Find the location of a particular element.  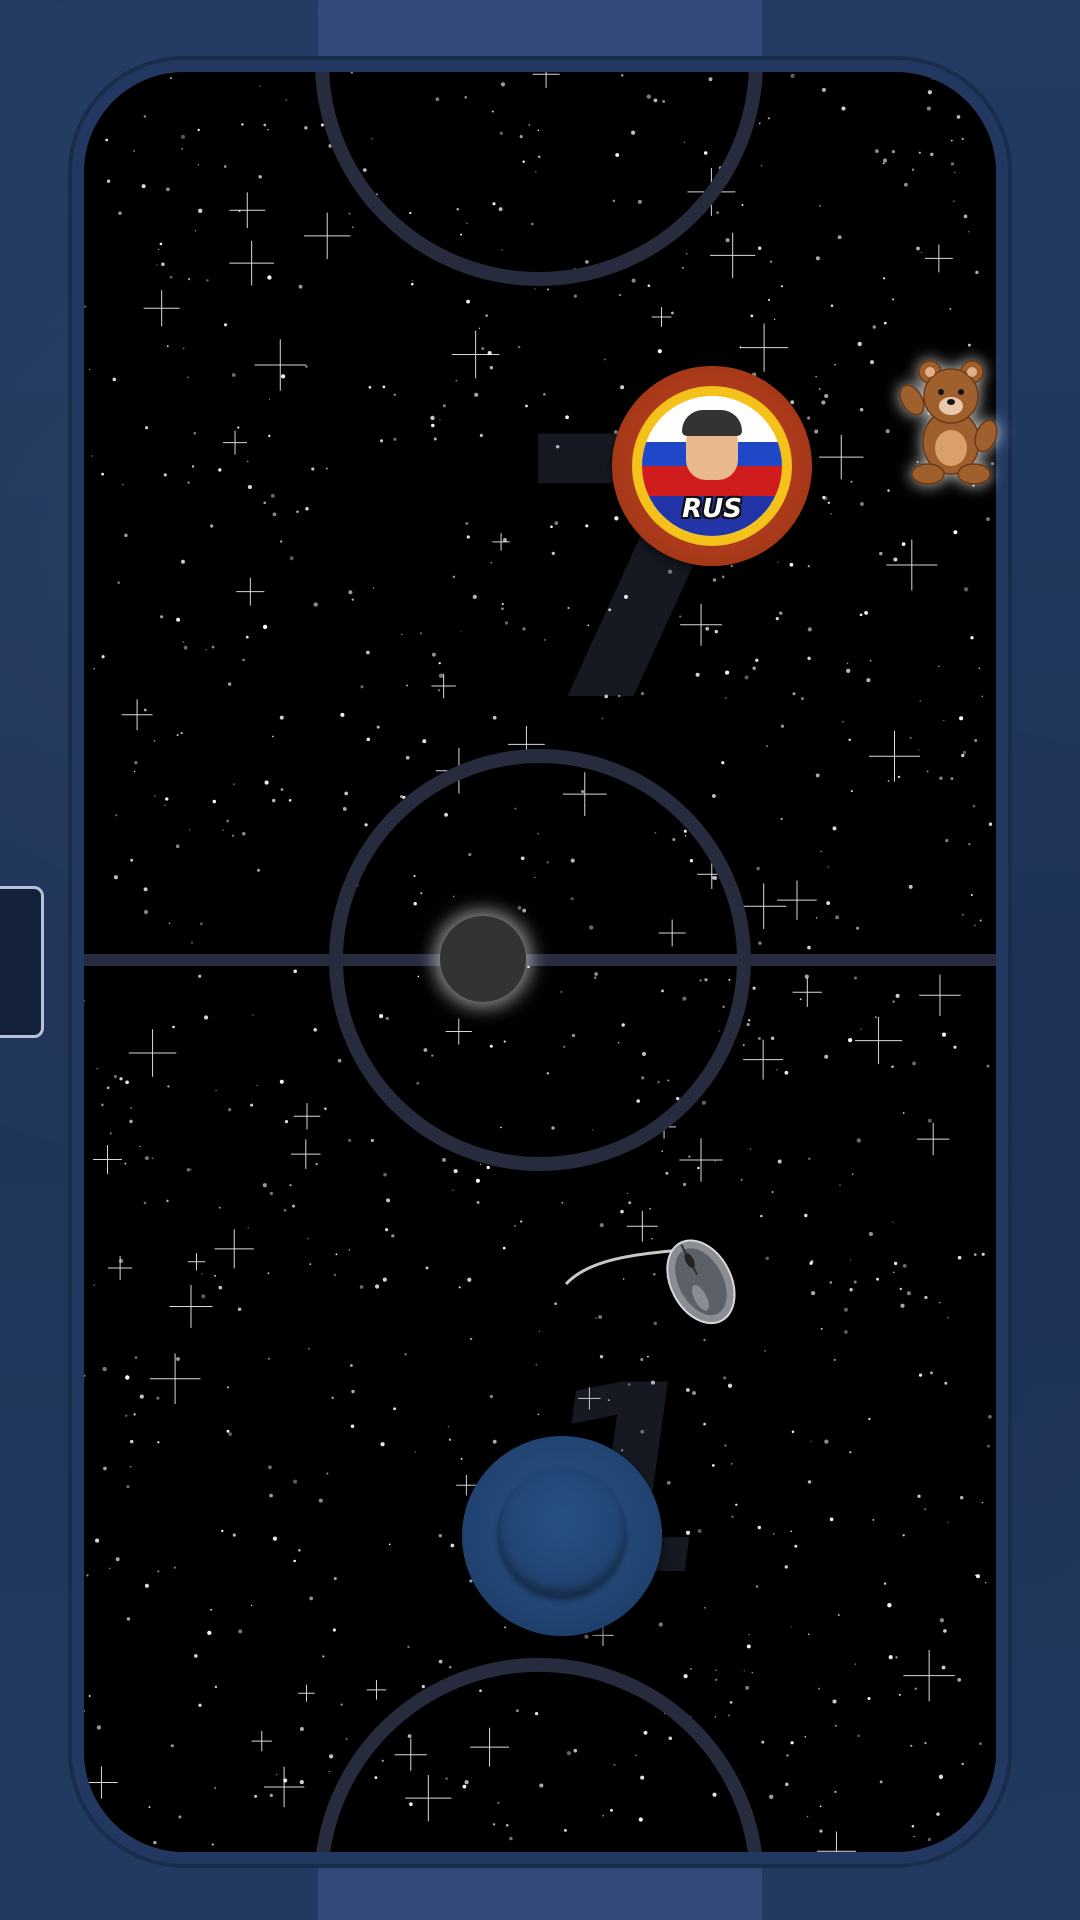

opponent-badge-ring: RUS is located at coordinates (712, 466).